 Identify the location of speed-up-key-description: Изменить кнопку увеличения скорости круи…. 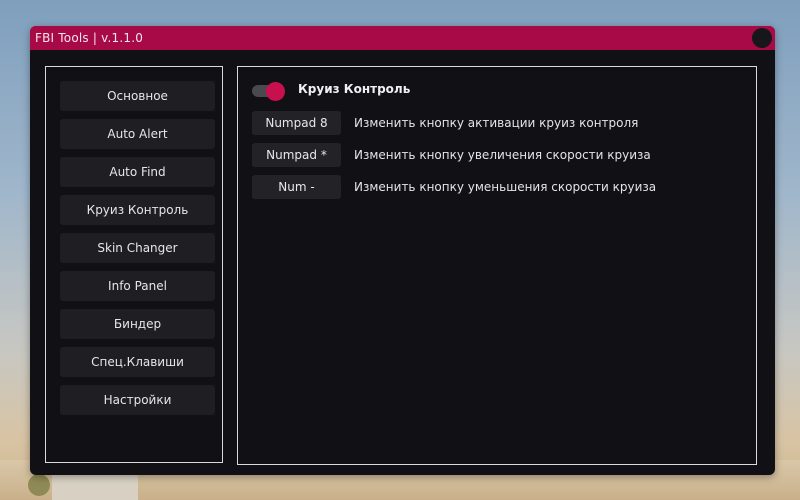
(502, 155).